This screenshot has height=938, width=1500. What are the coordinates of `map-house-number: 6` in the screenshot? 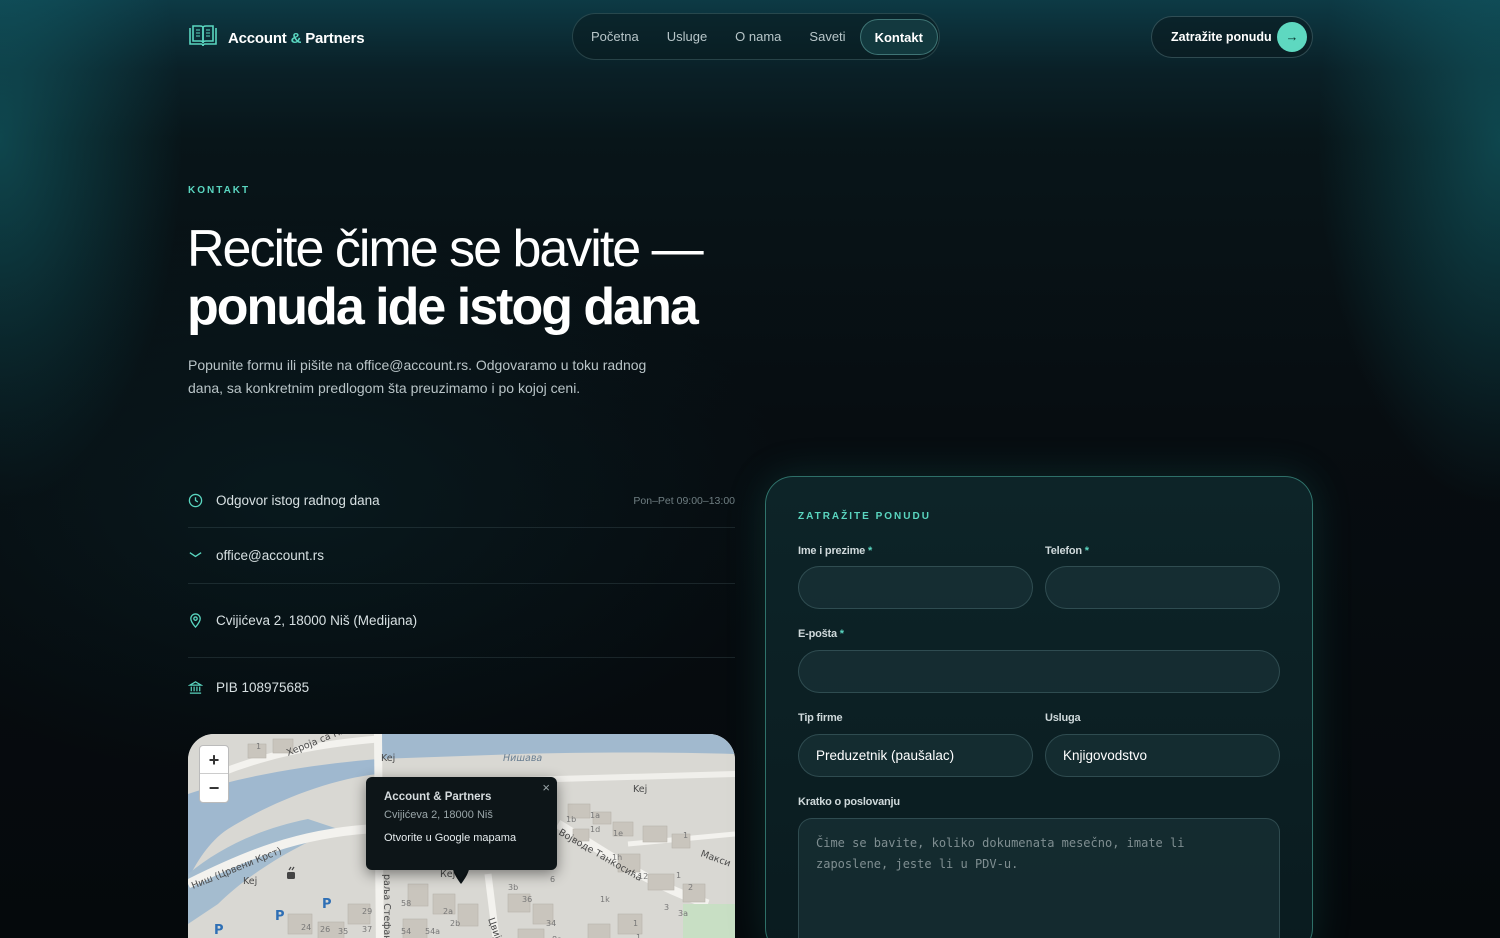 It's located at (552, 879).